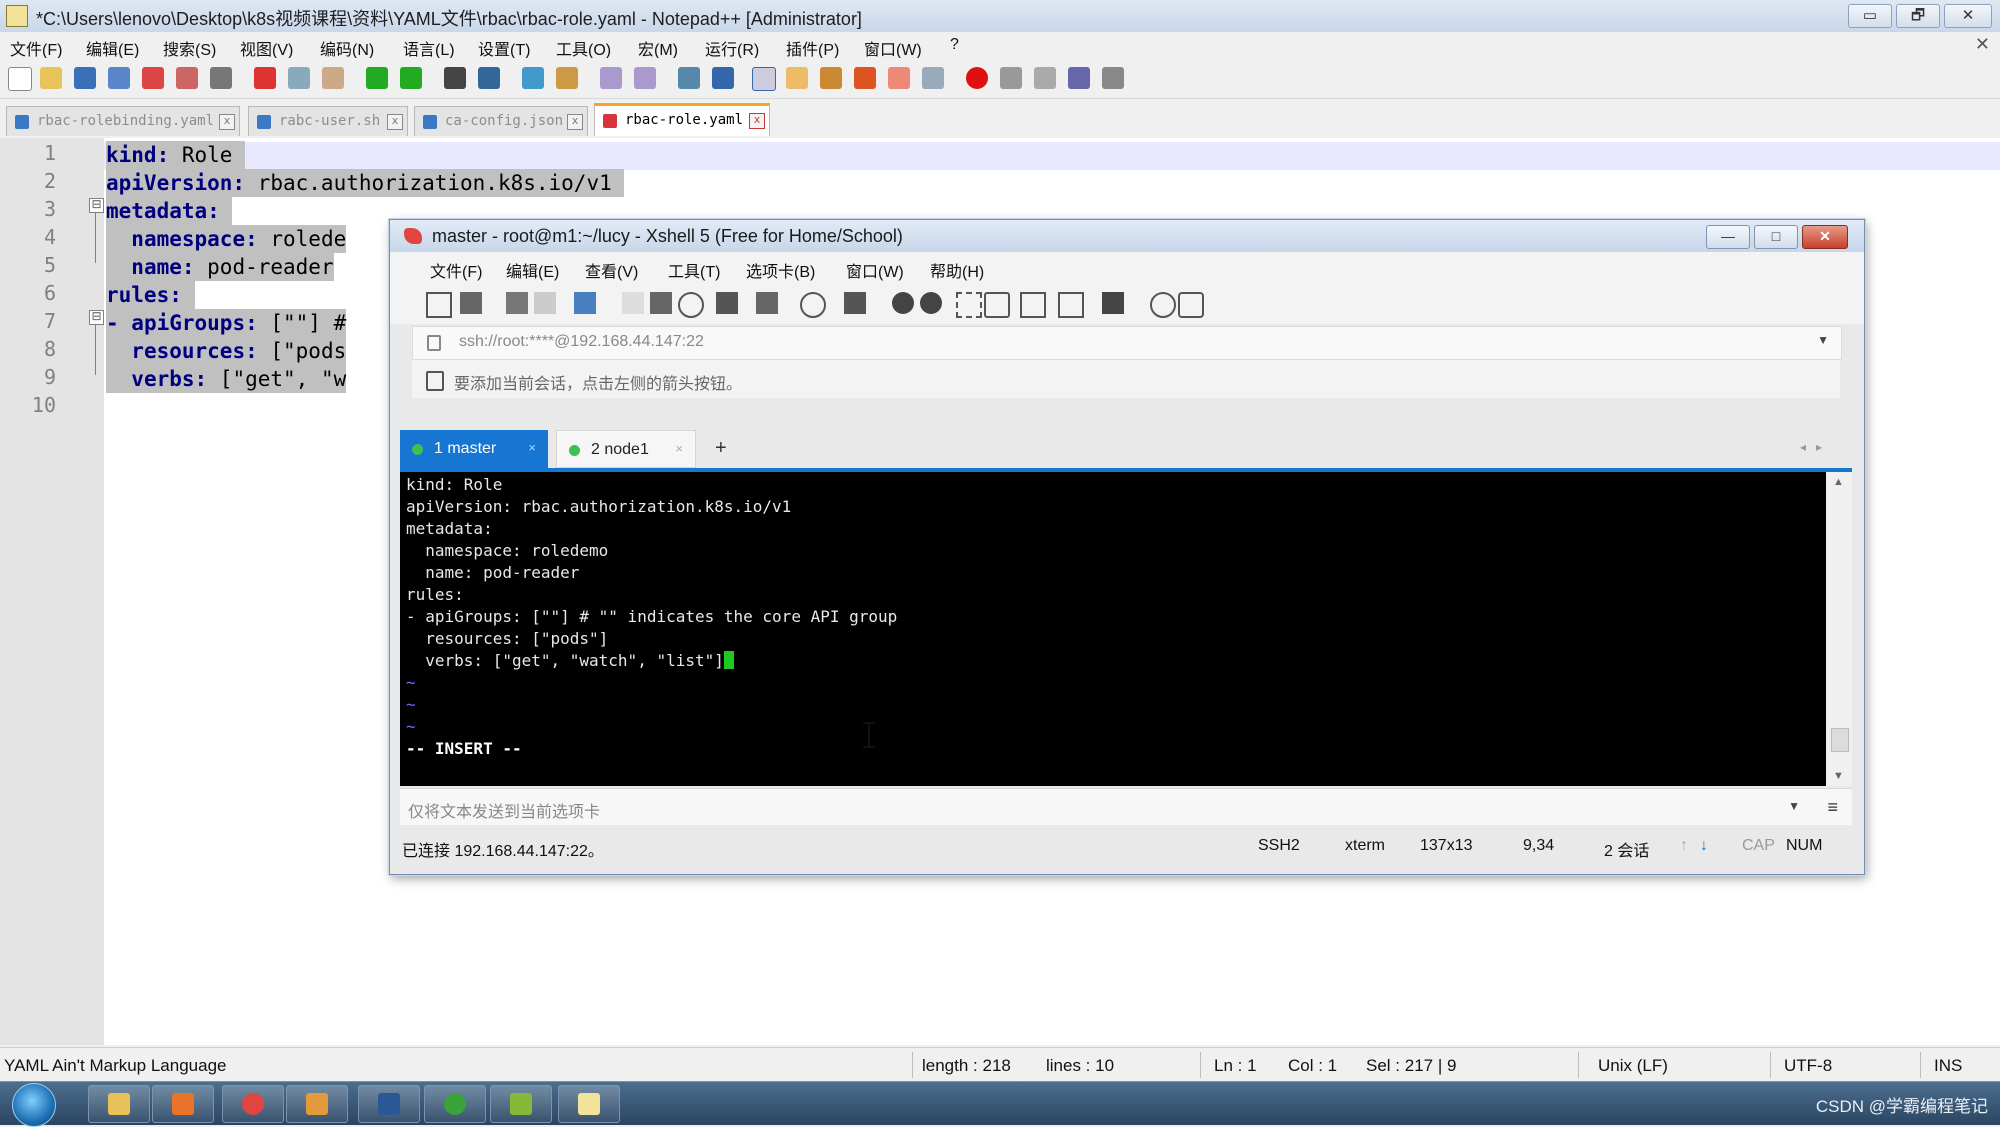 The width and height of the screenshot is (2000, 1127). Describe the element at coordinates (221, 78) in the screenshot. I see `print-icon` at that location.